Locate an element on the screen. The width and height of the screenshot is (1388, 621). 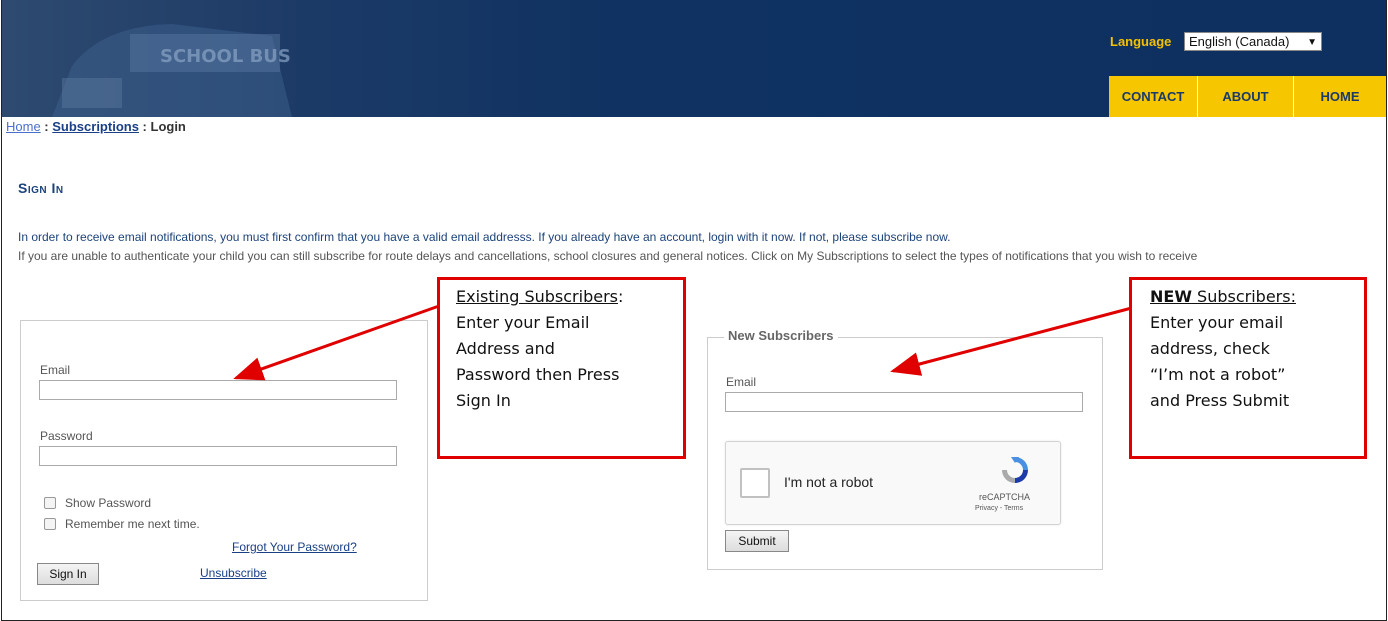
callout-heading-text: Subscribers: is located at coordinates (1243, 296).